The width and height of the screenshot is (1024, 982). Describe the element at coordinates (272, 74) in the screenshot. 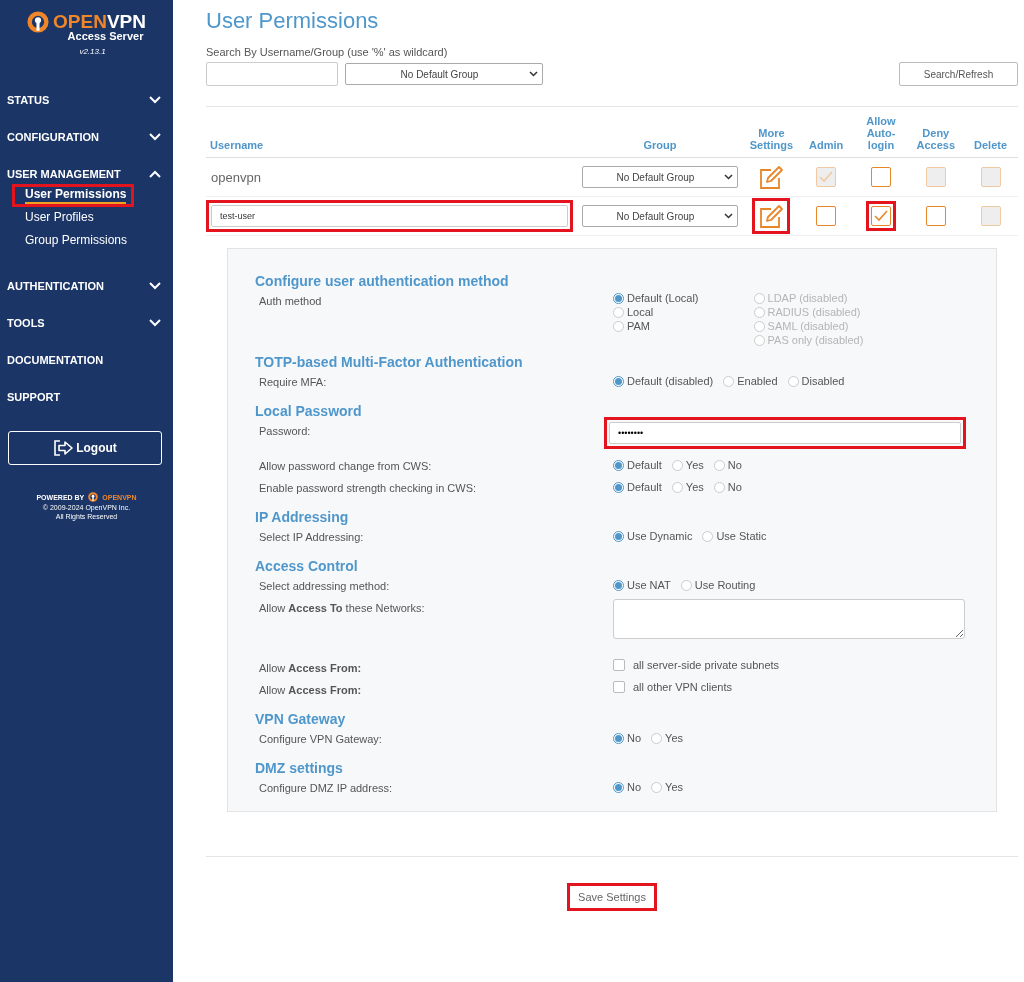

I see `search-field` at that location.